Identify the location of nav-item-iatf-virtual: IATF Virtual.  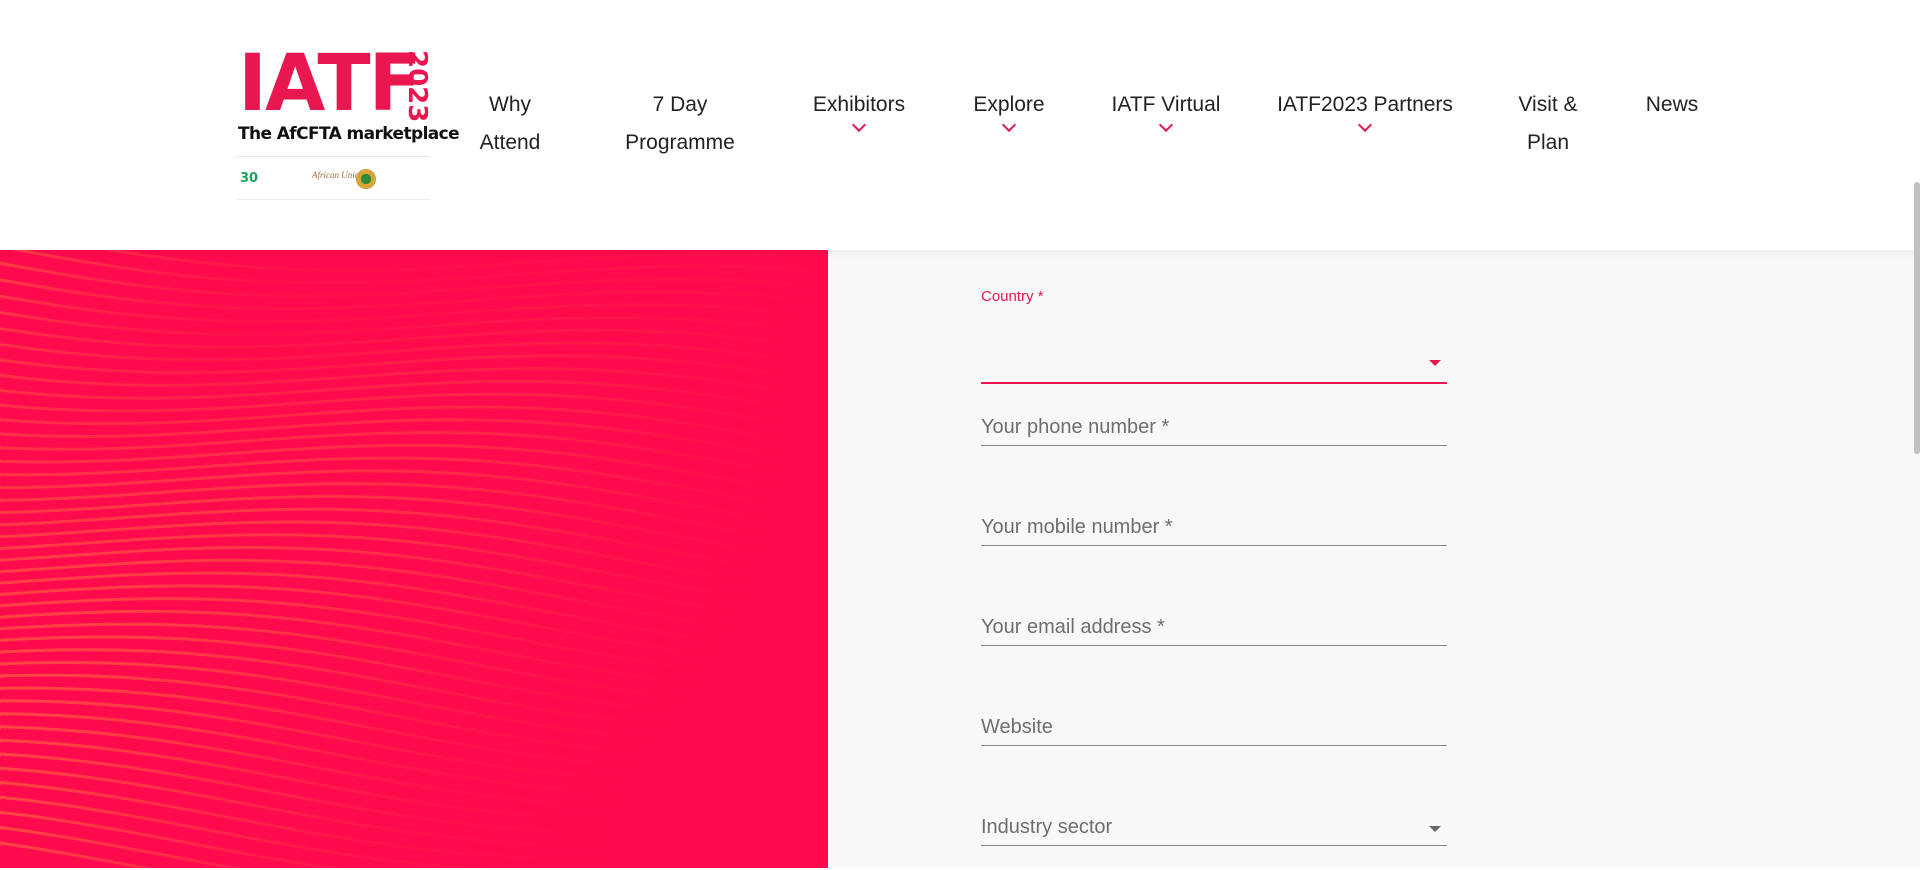
(1166, 111).